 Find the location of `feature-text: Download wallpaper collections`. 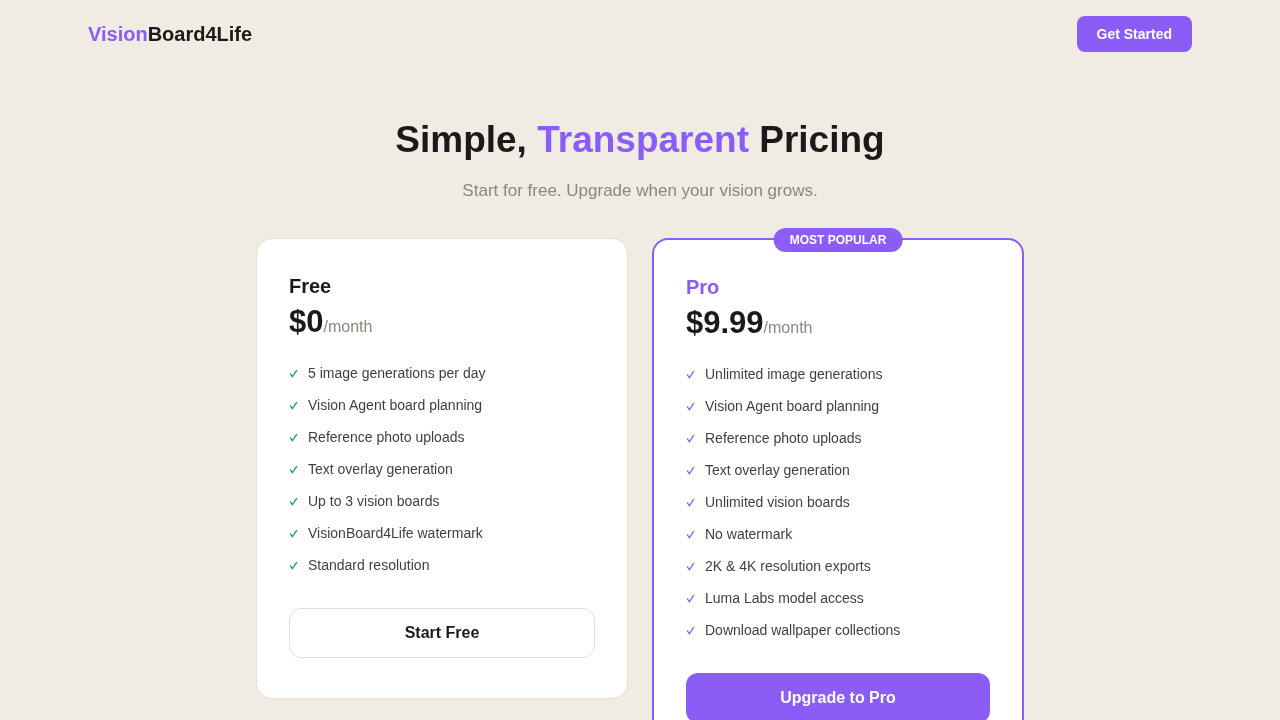

feature-text: Download wallpaper collections is located at coordinates (803, 630).